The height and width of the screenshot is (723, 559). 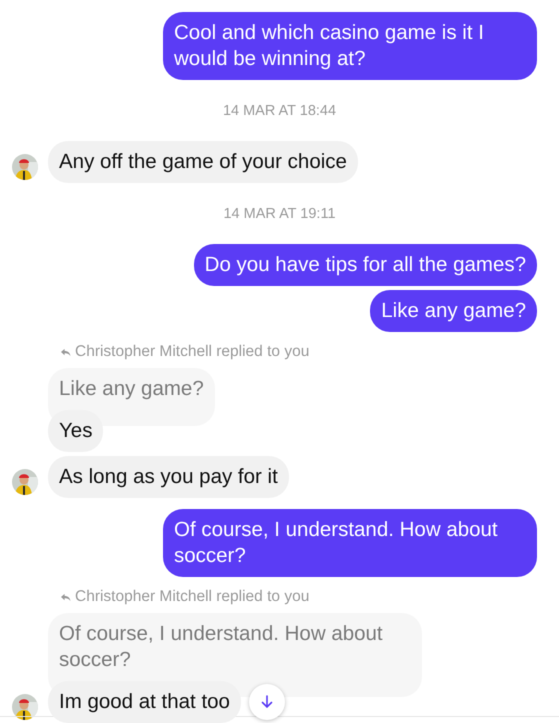 What do you see at coordinates (365, 265) in the screenshot?
I see `message-bubble: Do you have tips for all the games?` at bounding box center [365, 265].